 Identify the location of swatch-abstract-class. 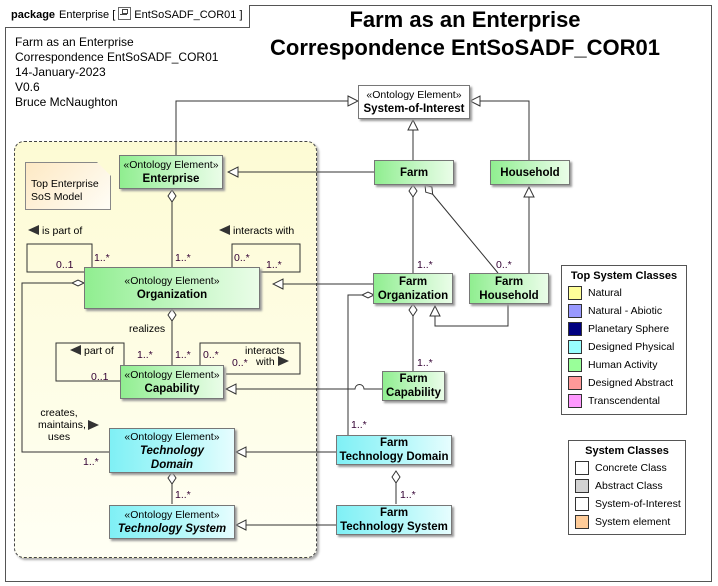
(582, 486).